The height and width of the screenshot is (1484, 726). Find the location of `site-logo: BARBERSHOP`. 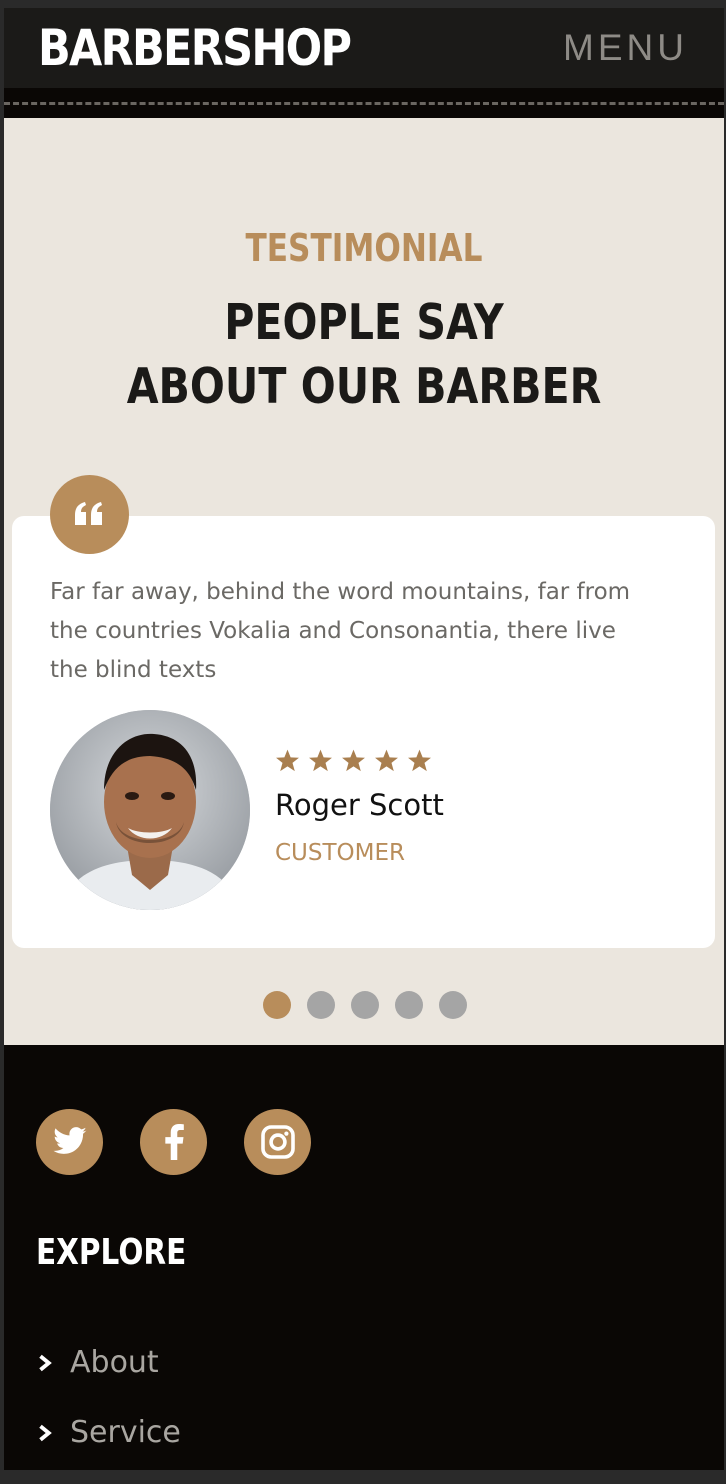

site-logo: BARBERSHOP is located at coordinates (195, 48).